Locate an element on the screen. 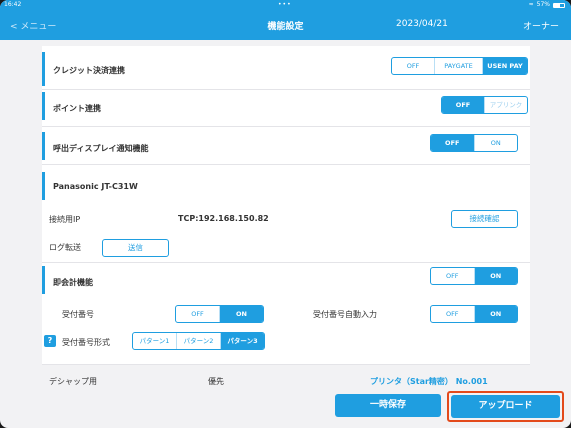 The width and height of the screenshot is (571, 428). upload-button: アップロード is located at coordinates (505, 406).